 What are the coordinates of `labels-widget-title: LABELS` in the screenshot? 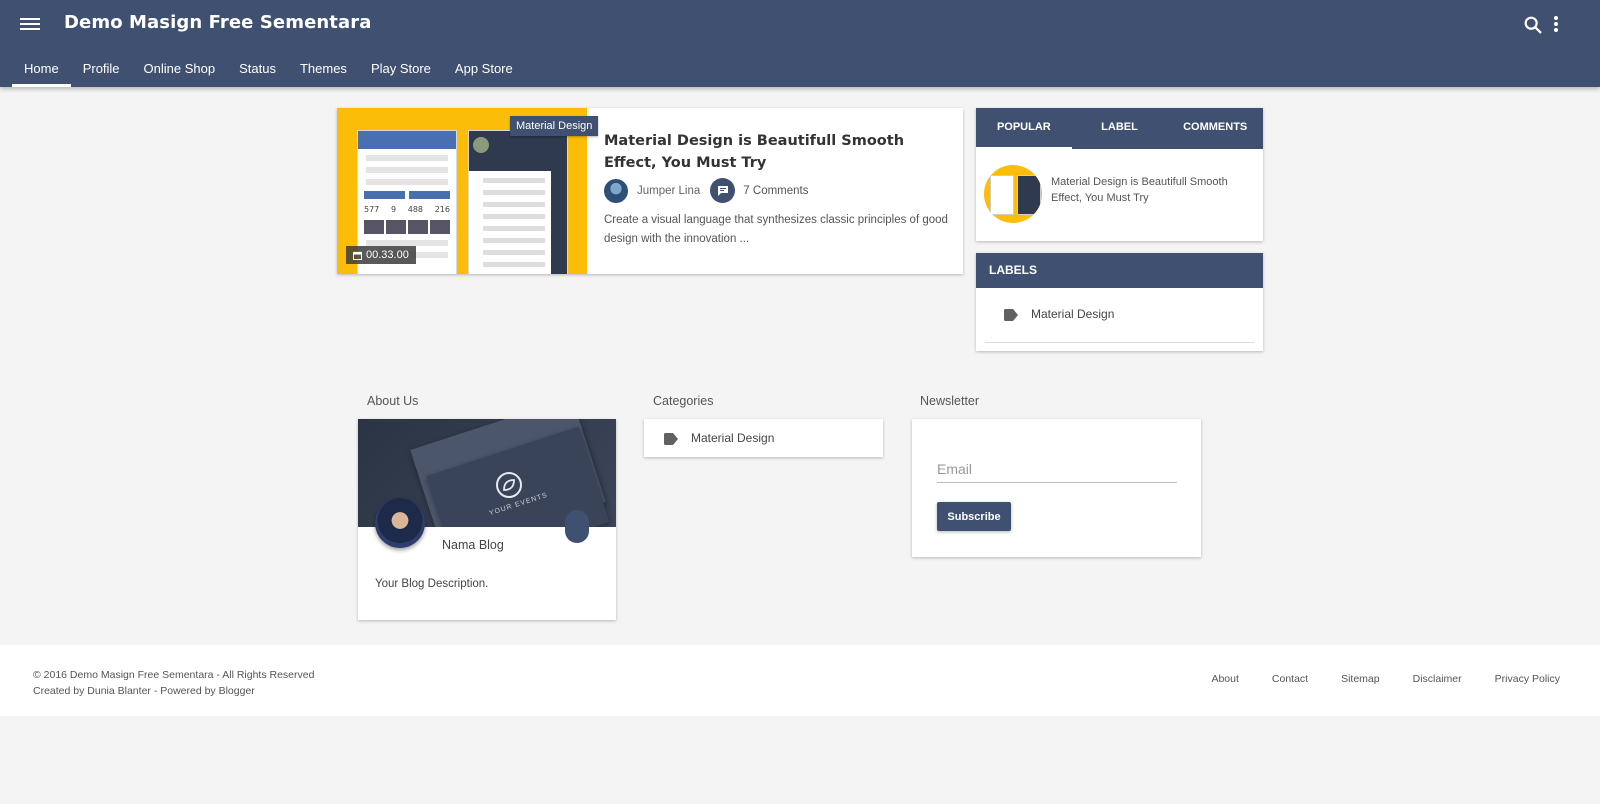 It's located at (1119, 270).